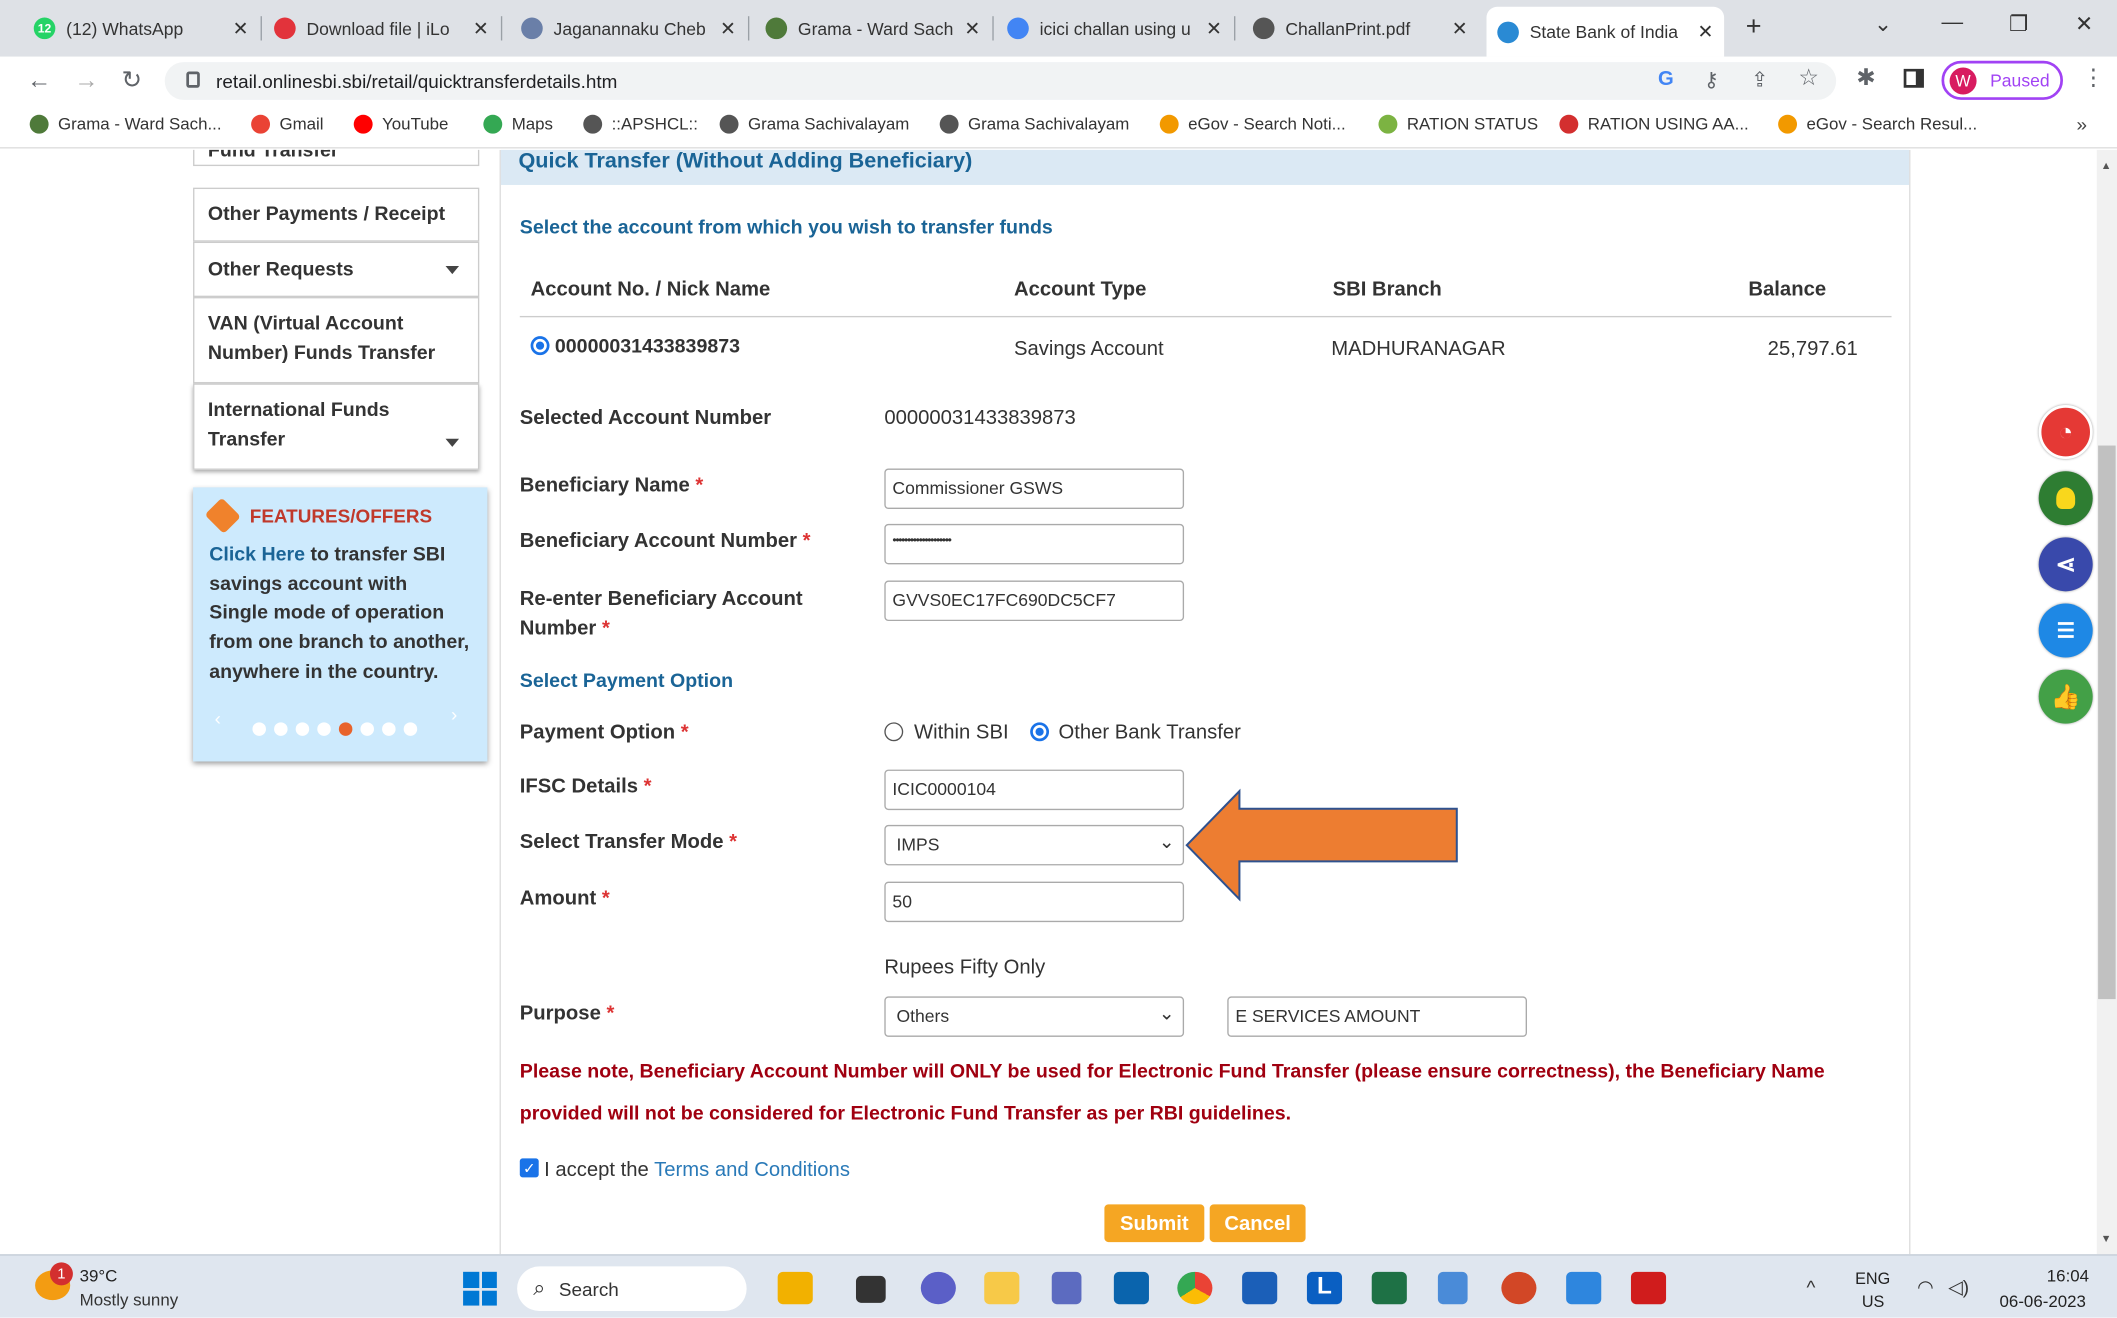 This screenshot has width=2117, height=1318. What do you see at coordinates (1458, 124) in the screenshot?
I see `bookmark-item: RATION STATUS` at bounding box center [1458, 124].